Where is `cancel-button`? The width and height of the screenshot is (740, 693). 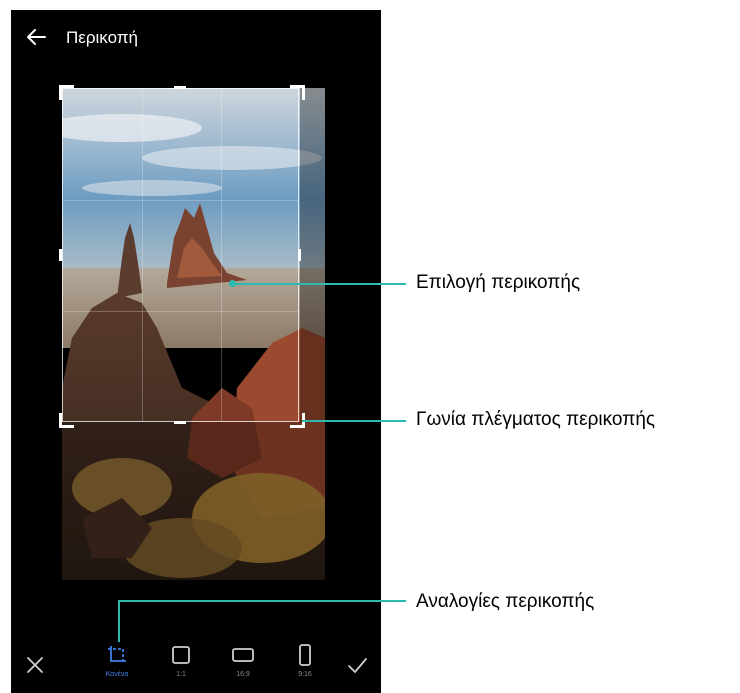
cancel-button is located at coordinates (35, 664).